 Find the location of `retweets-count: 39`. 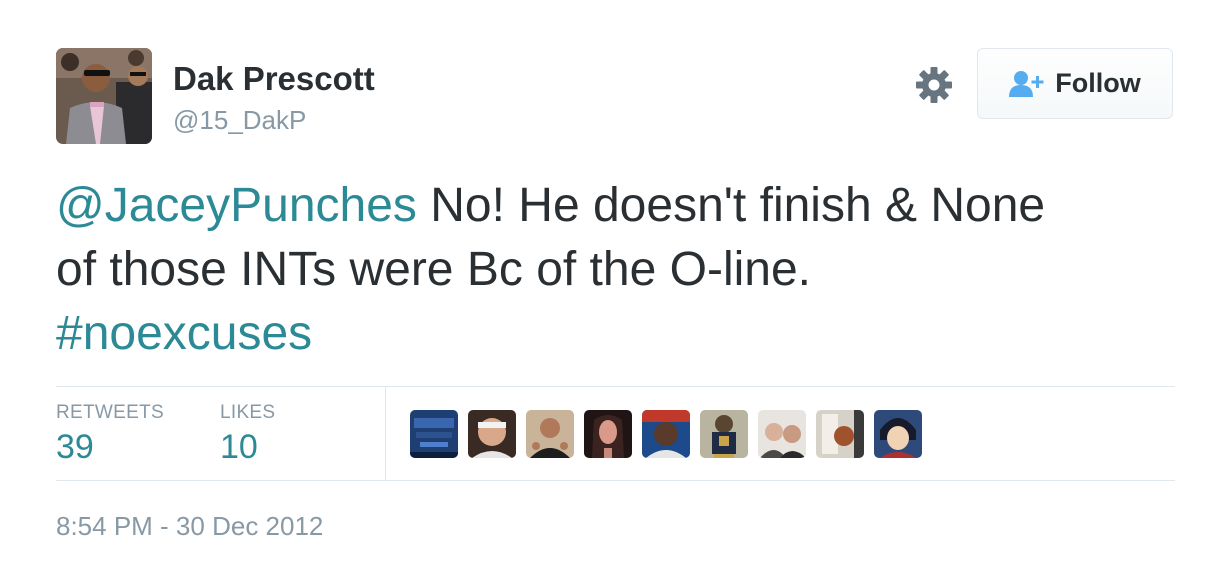

retweets-count: 39 is located at coordinates (75, 447).